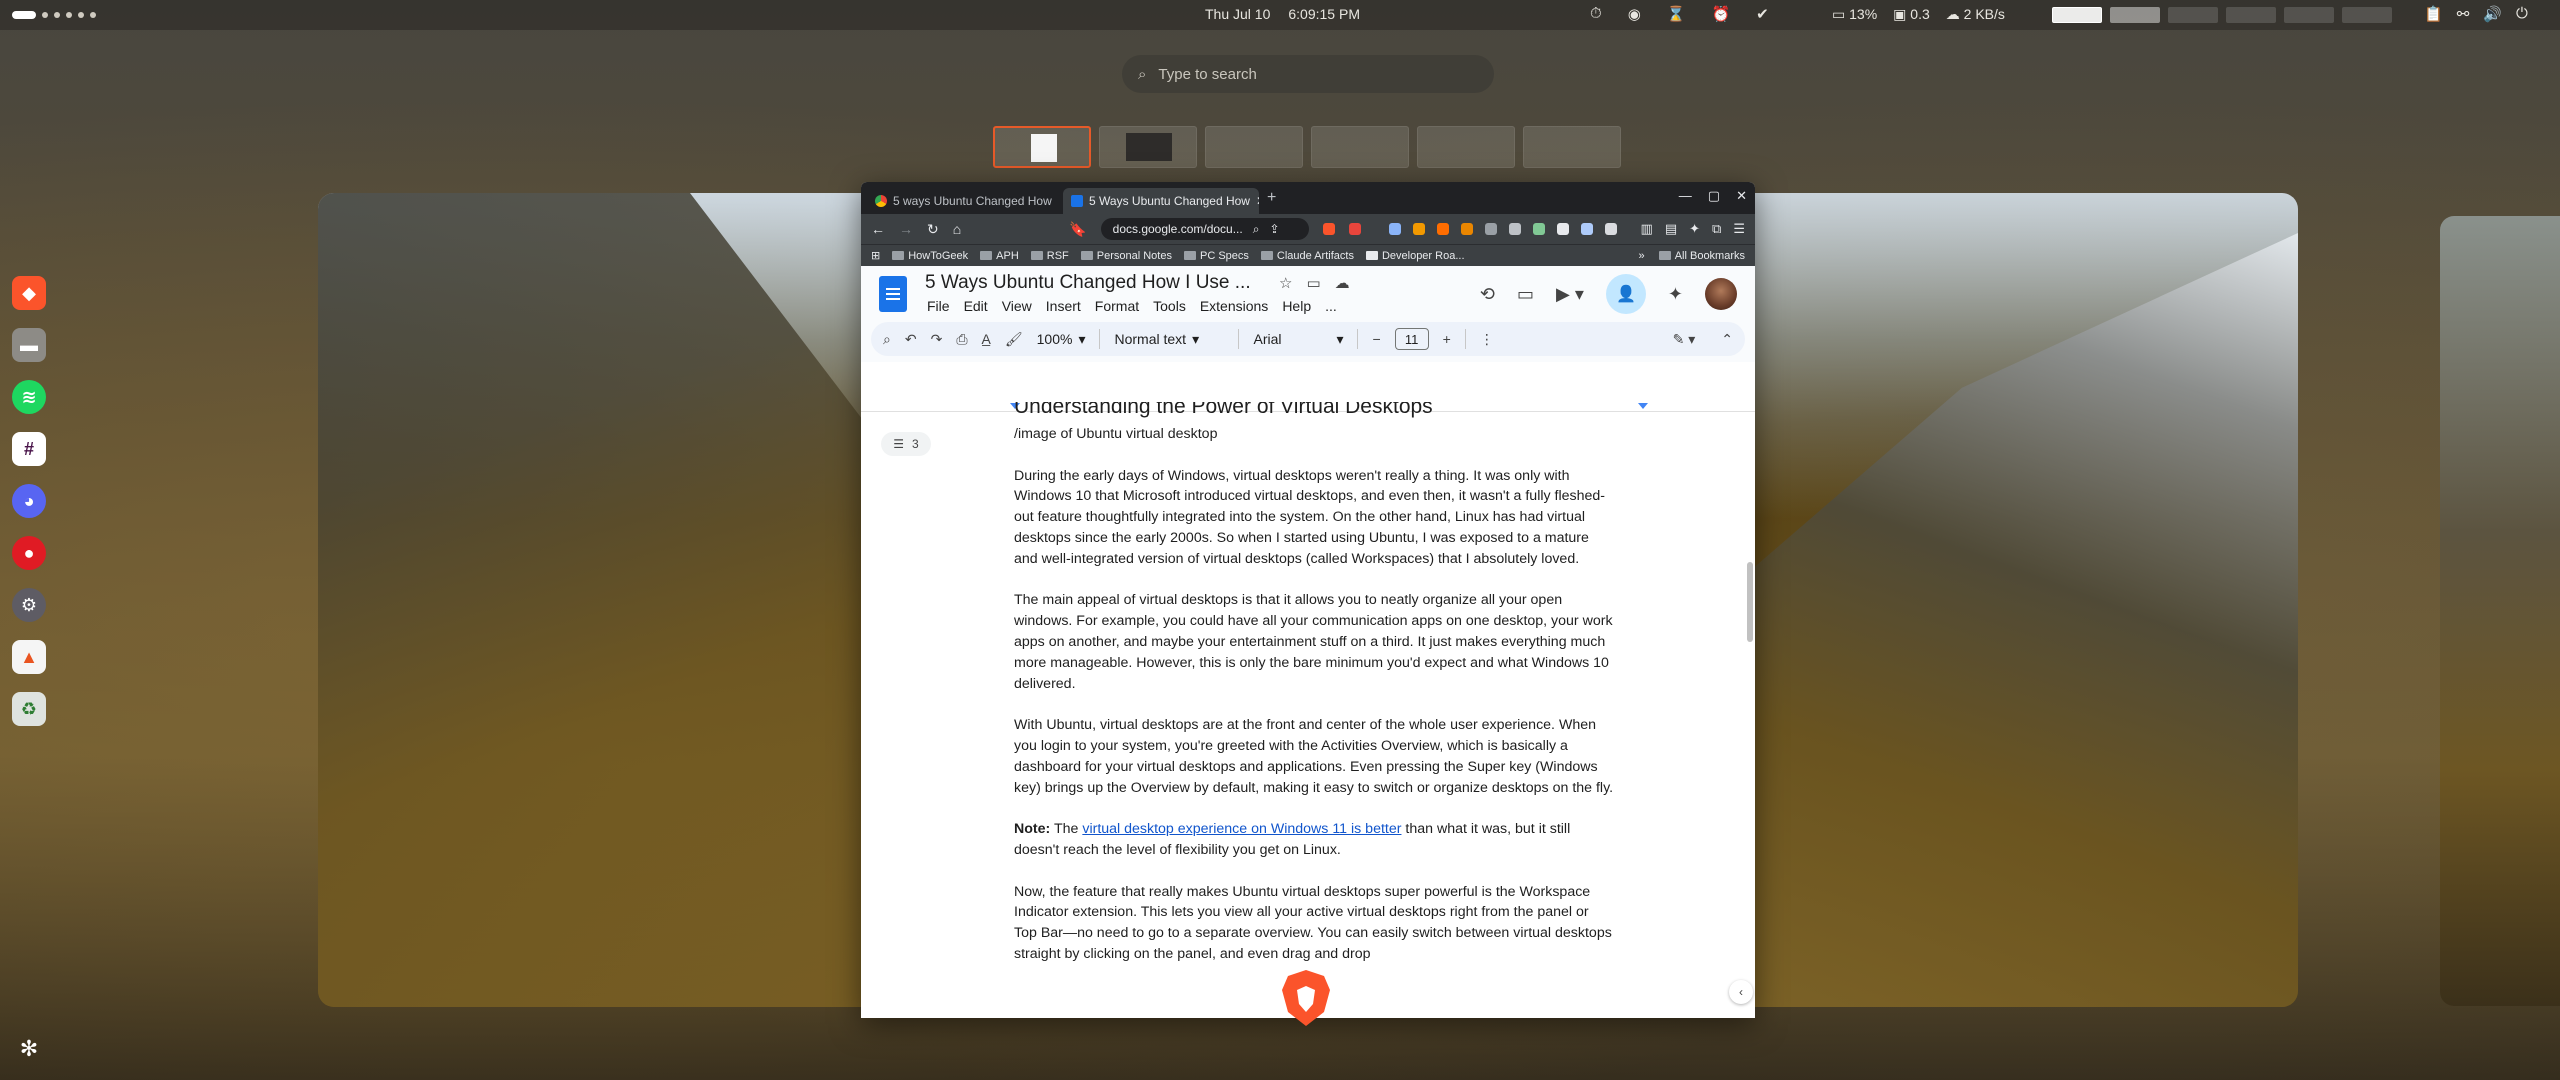  I want to click on show-apps-icon: ✻, so click(29, 1049).